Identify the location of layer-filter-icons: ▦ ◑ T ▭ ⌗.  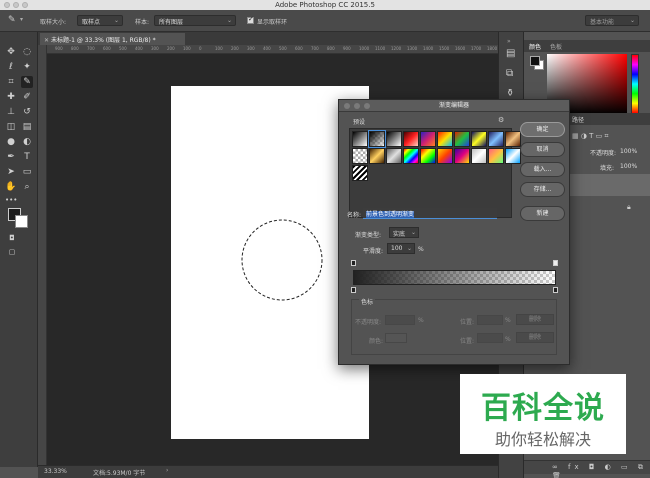
(590, 136).